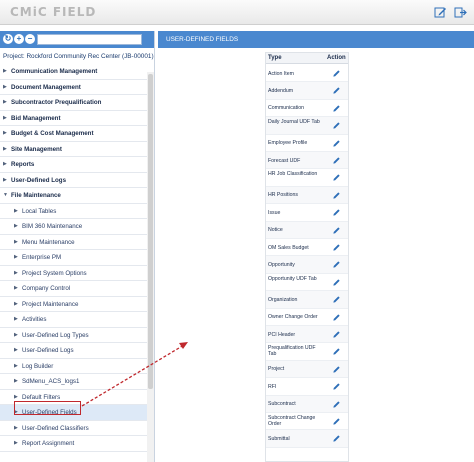 The image size is (474, 462). I want to click on table-row: OM Sales Budget, so click(307, 248).